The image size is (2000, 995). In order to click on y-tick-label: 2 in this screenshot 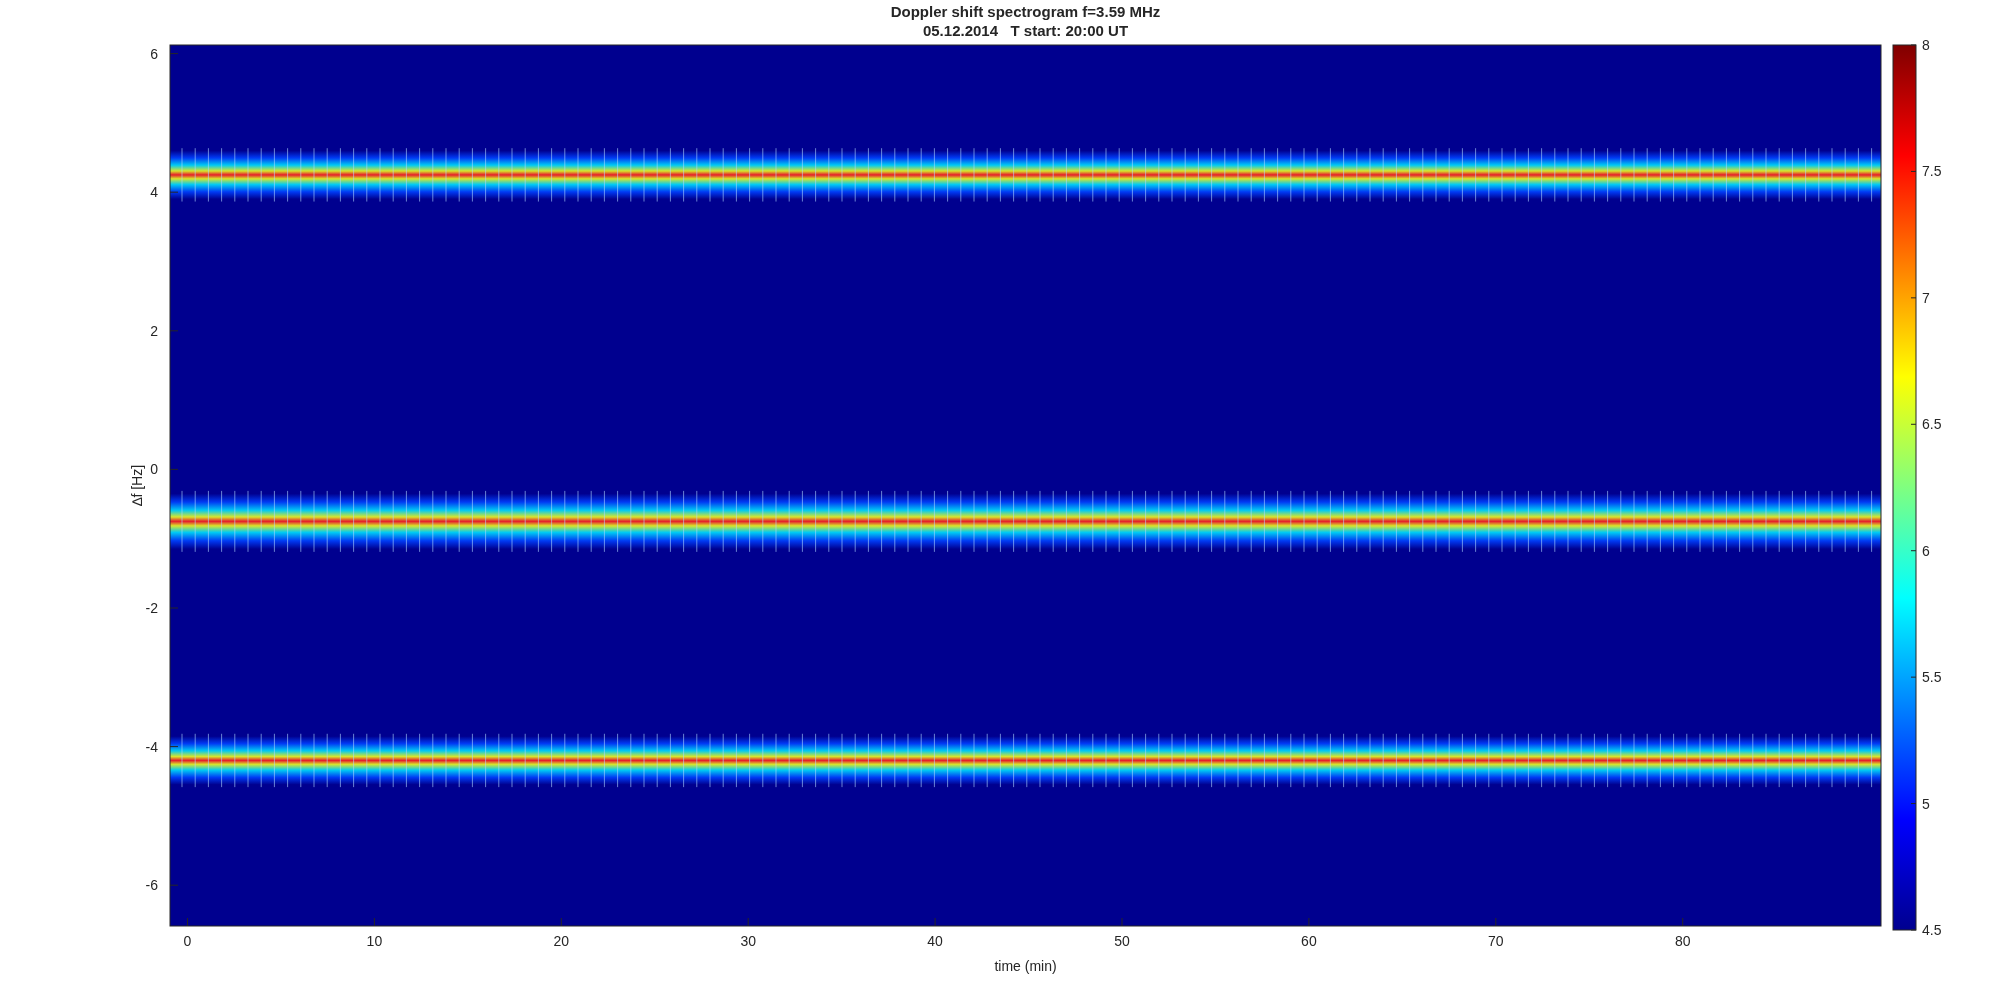, I will do `click(154, 330)`.